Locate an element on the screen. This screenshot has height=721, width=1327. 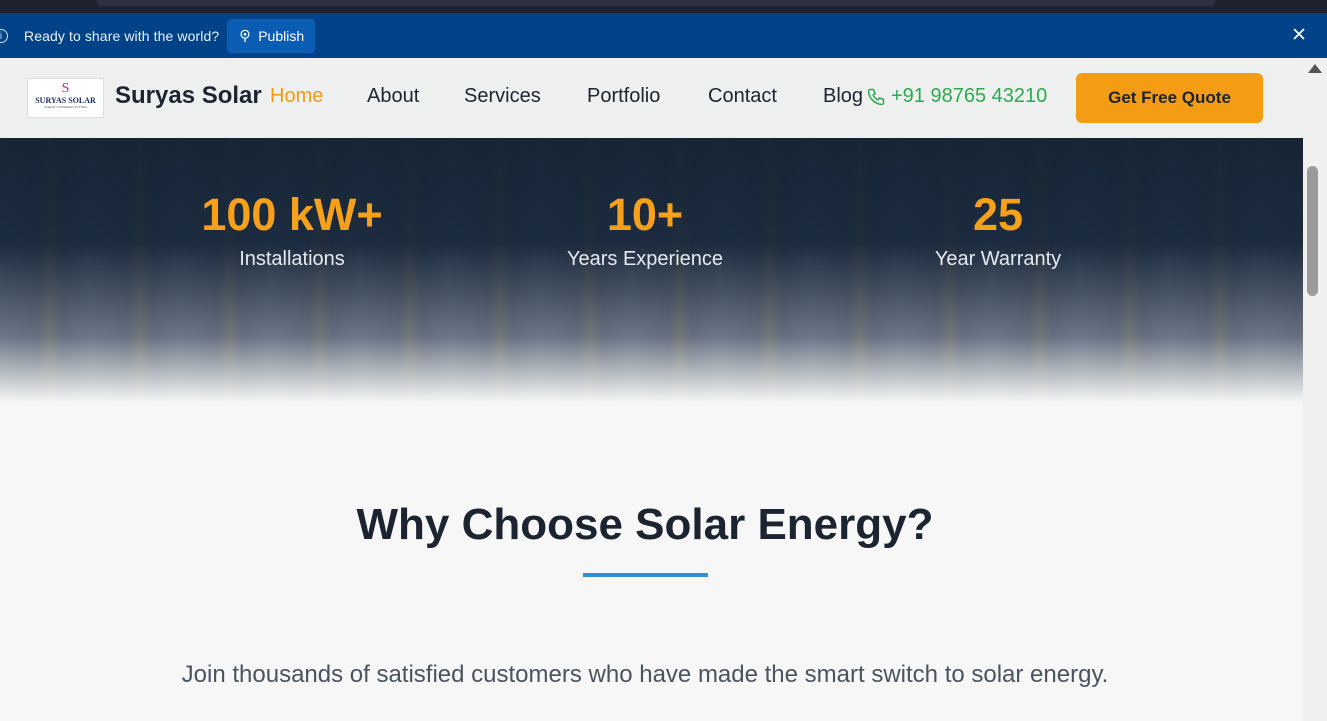
stat-warranty: 25 Year Warranty is located at coordinates (998, 229).